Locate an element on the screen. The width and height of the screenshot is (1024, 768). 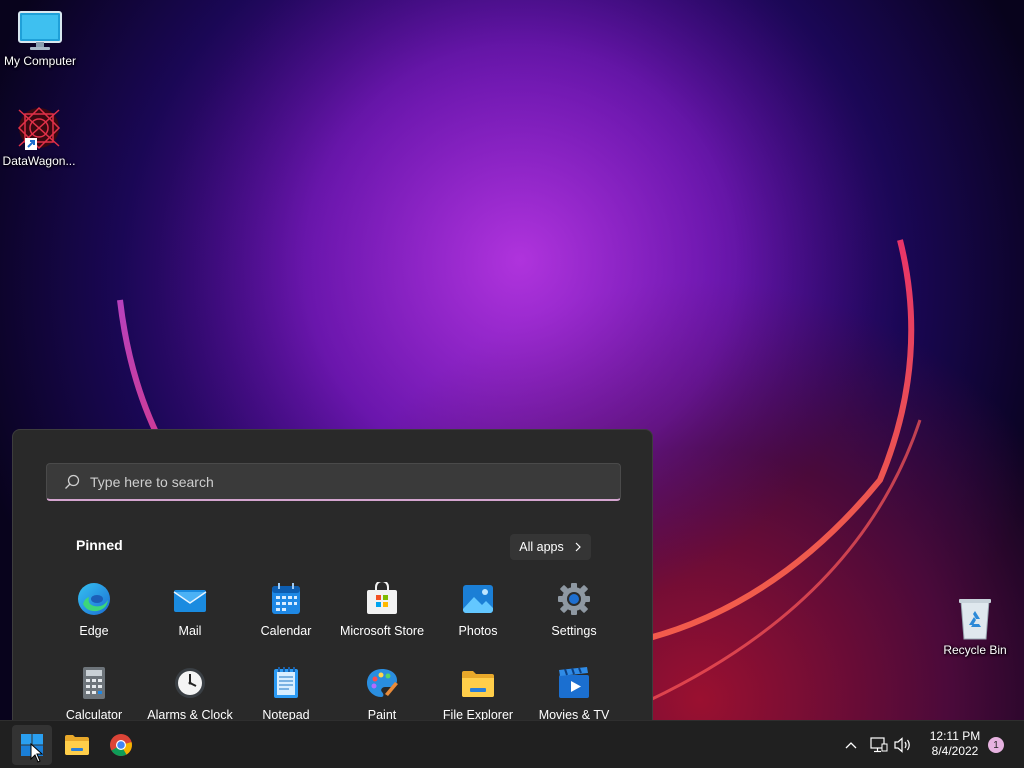
pinned-app-movies-tv: Movies & TV is located at coordinates (574, 694).